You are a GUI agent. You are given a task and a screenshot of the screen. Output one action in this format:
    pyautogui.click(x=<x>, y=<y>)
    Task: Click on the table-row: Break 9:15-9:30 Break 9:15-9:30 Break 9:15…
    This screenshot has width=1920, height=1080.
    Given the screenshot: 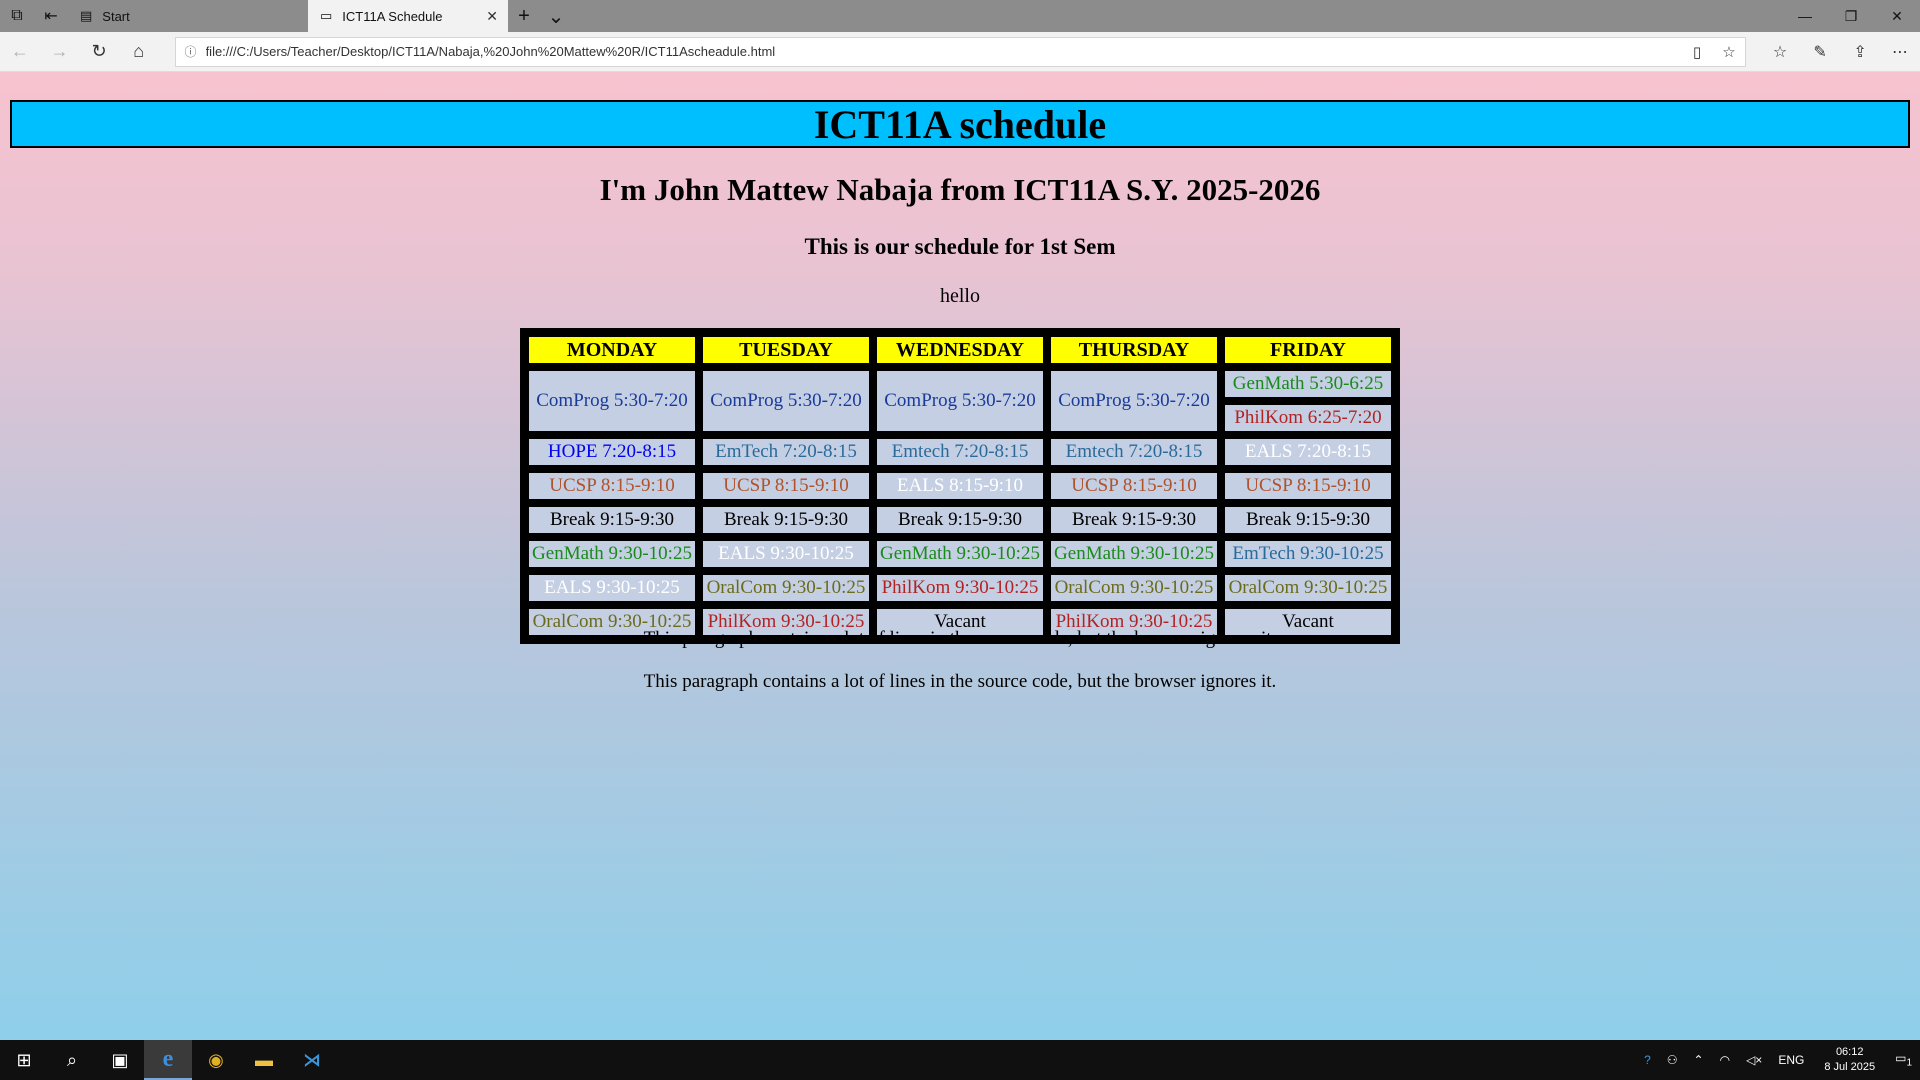 What is the action you would take?
    pyautogui.click(x=960, y=520)
    